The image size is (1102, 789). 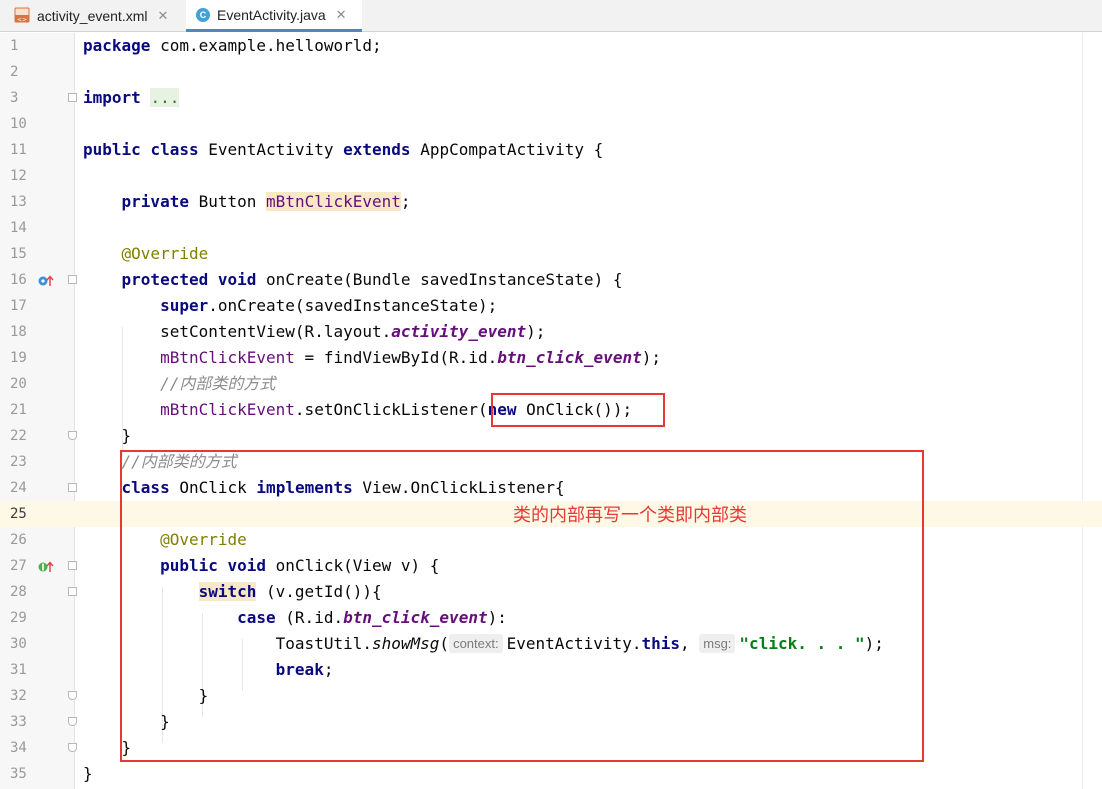 I want to click on keyword: super, so click(x=184, y=305).